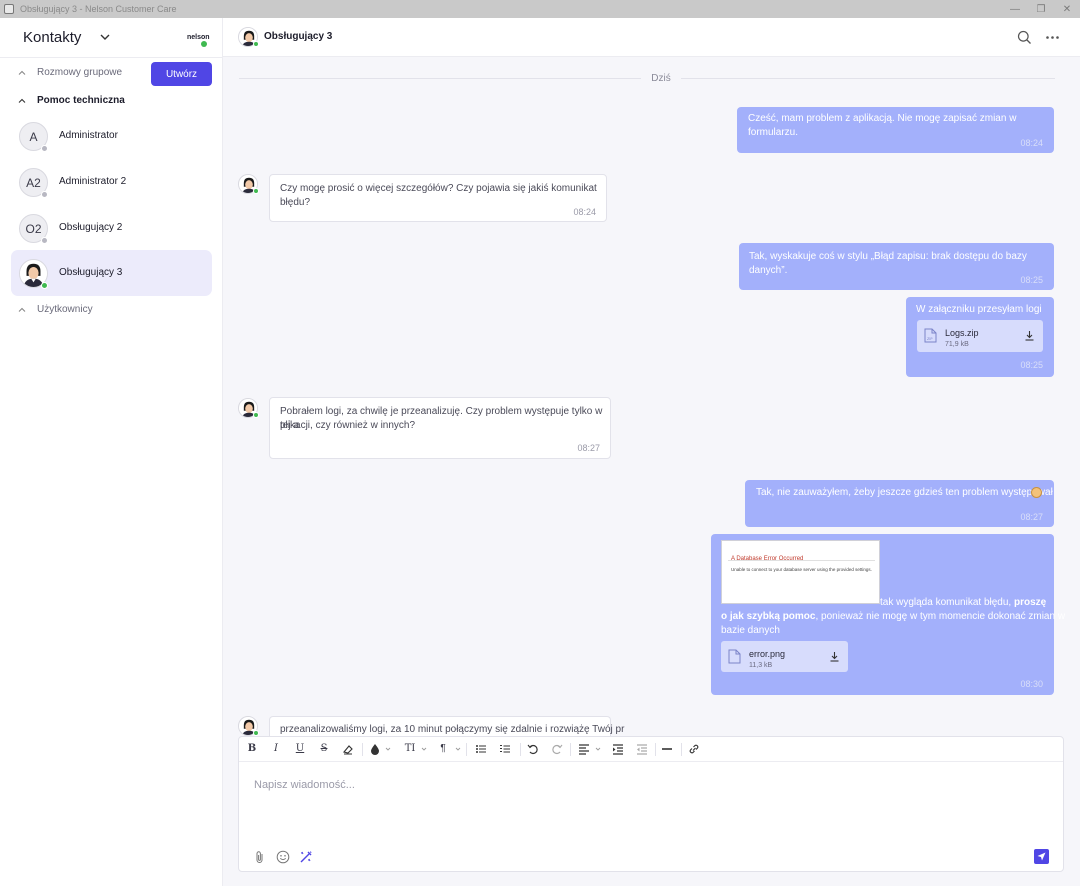 The width and height of the screenshot is (1080, 886). I want to click on window-title: Obsługujący 3 - Nelson Customer Care, so click(98, 9).